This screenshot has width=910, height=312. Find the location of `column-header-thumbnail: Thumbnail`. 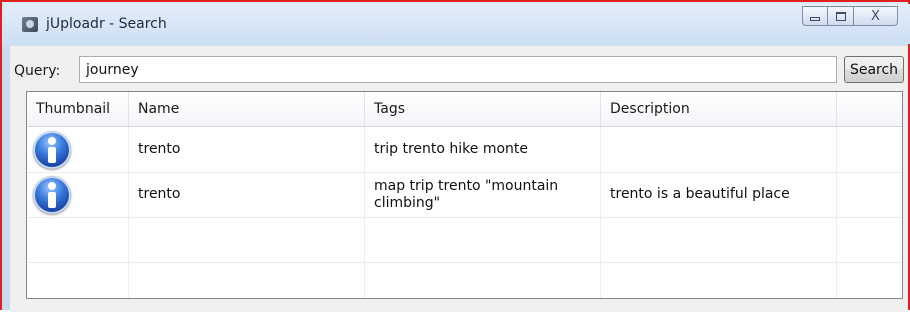

column-header-thumbnail: Thumbnail is located at coordinates (78, 109).